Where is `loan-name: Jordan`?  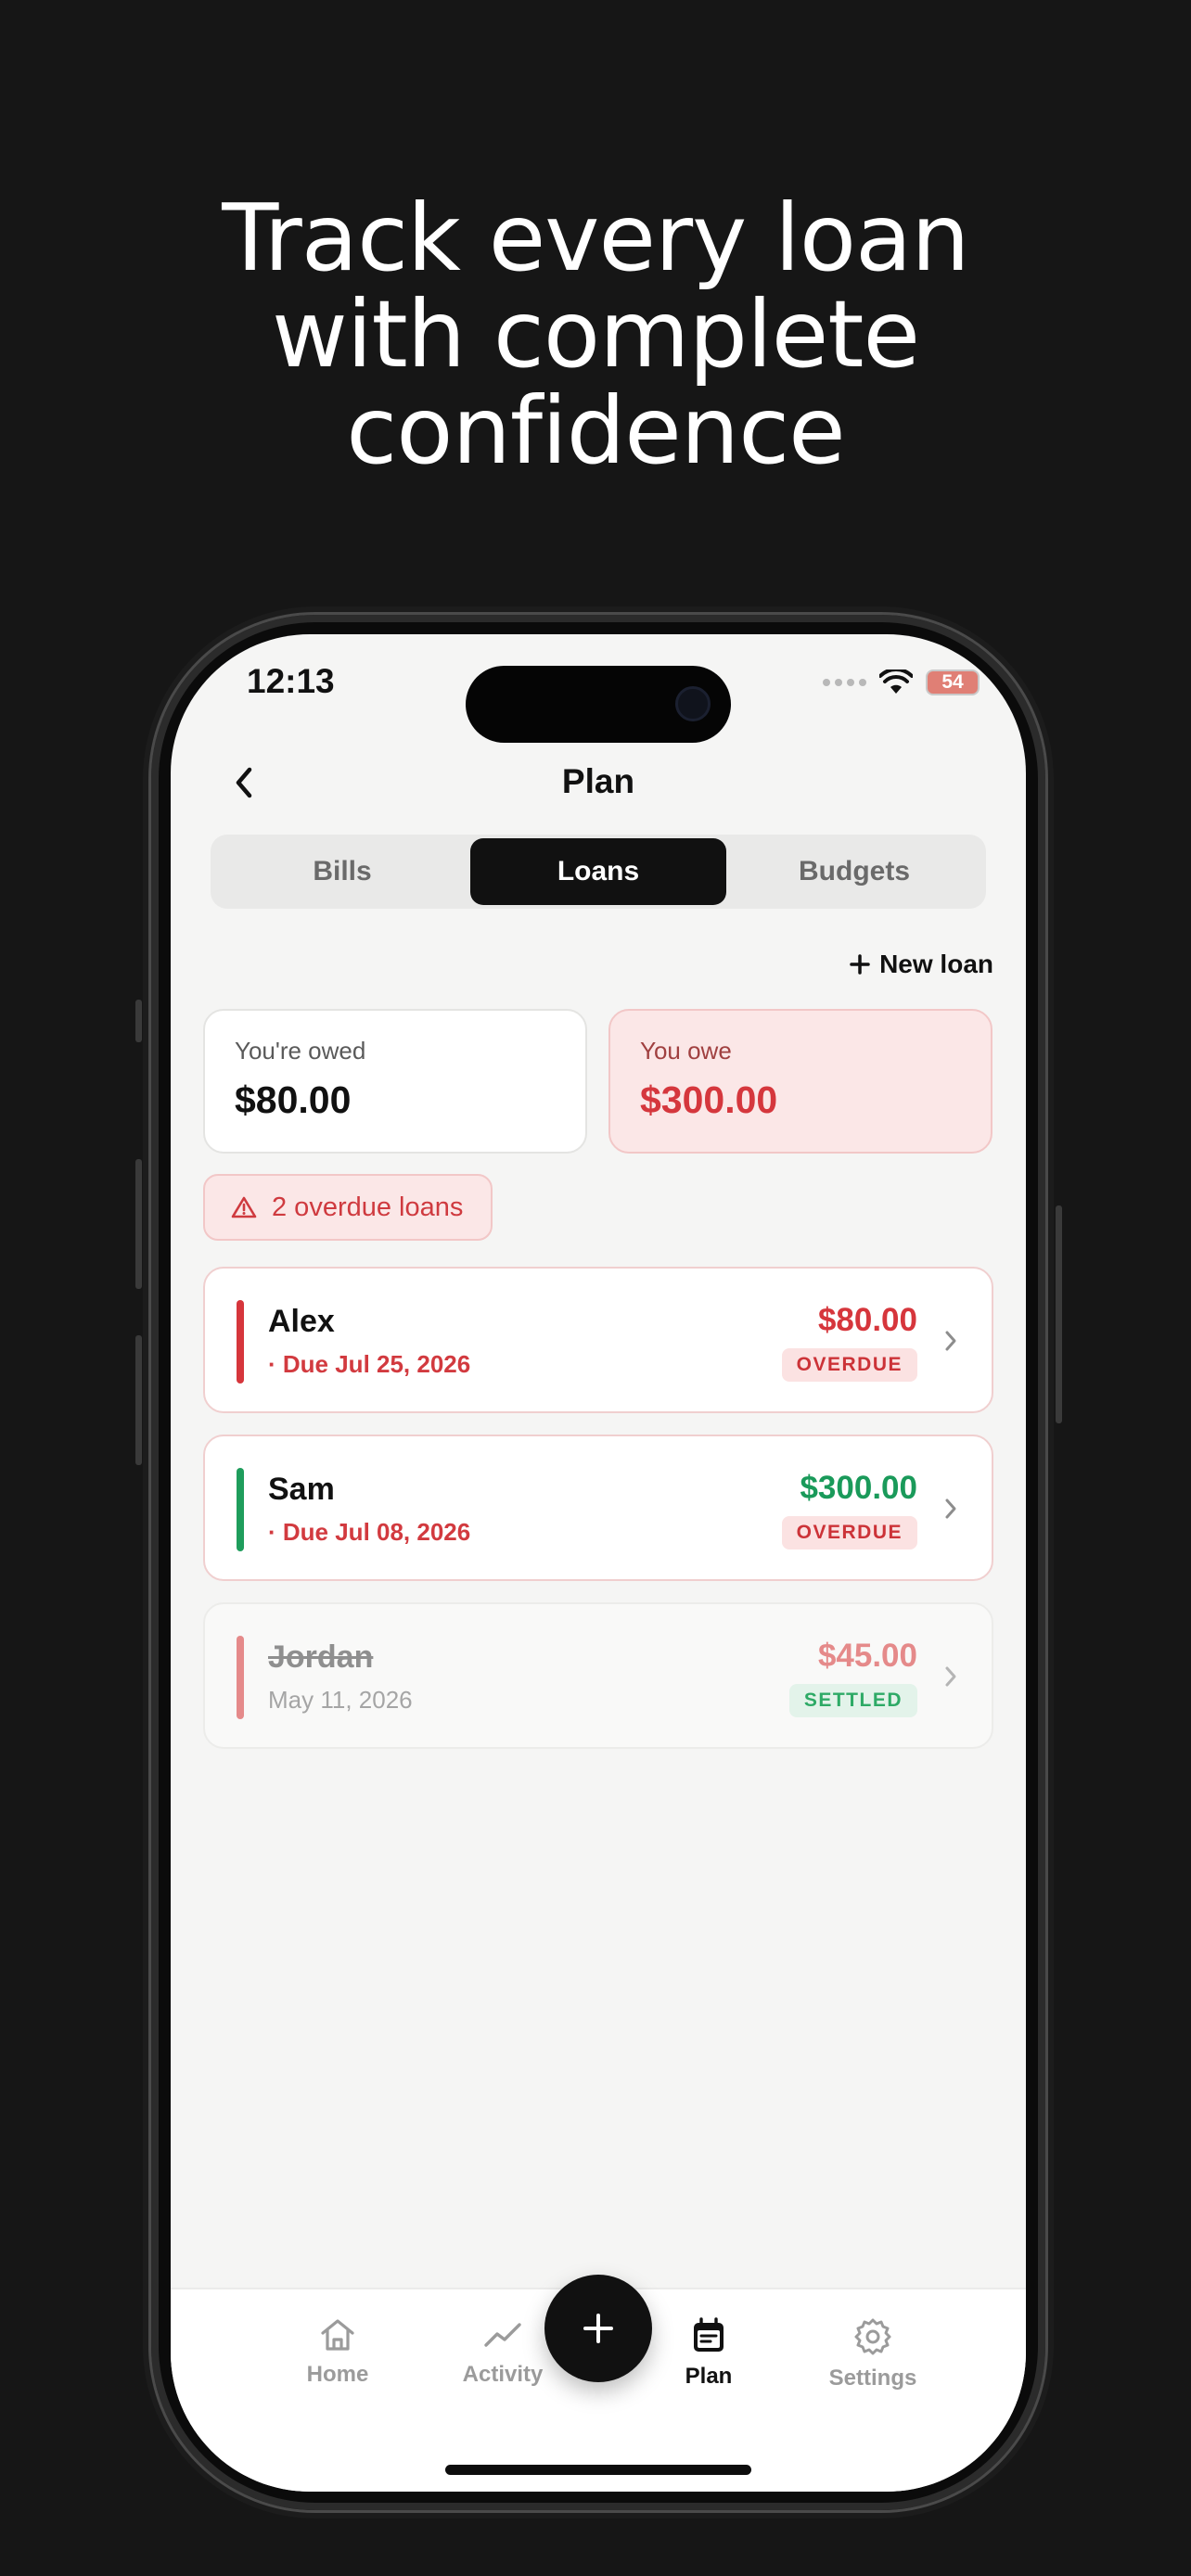
loan-name: Jordan is located at coordinates (321, 1657).